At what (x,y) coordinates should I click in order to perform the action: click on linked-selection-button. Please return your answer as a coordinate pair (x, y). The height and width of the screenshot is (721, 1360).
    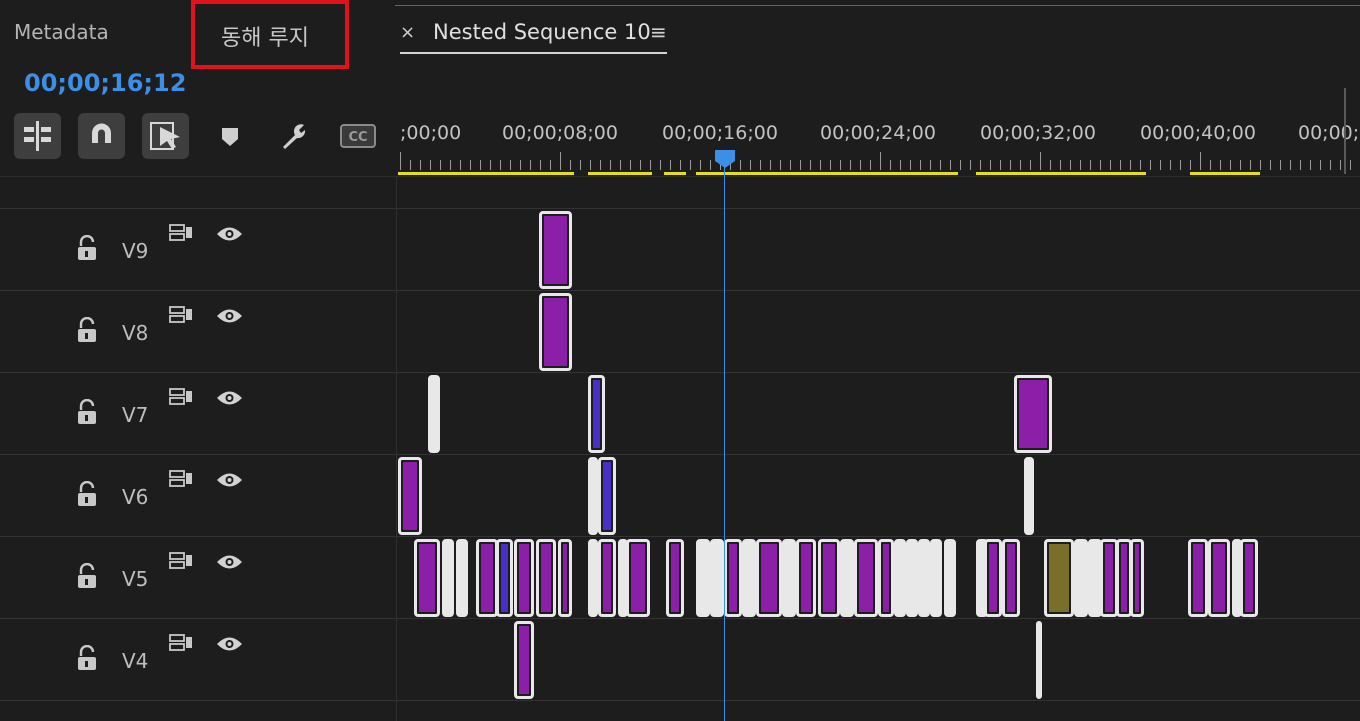
    Looking at the image, I should click on (165, 136).